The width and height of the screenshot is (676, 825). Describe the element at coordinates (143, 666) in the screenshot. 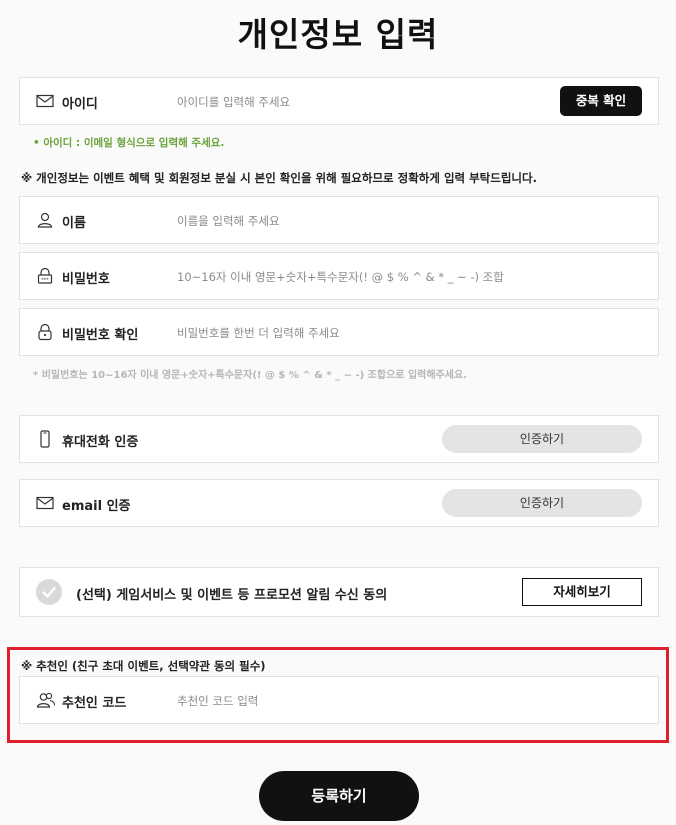

I see `referral-heading: ※ 추천인 (친구 초대 이벤트, 선택약관 동의 필수)` at that location.